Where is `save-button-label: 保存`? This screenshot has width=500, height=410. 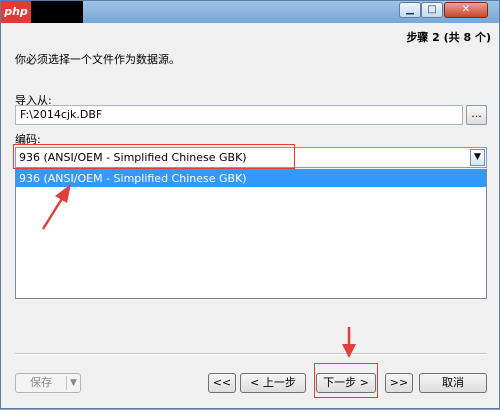 save-button-label: 保存 is located at coordinates (41, 382).